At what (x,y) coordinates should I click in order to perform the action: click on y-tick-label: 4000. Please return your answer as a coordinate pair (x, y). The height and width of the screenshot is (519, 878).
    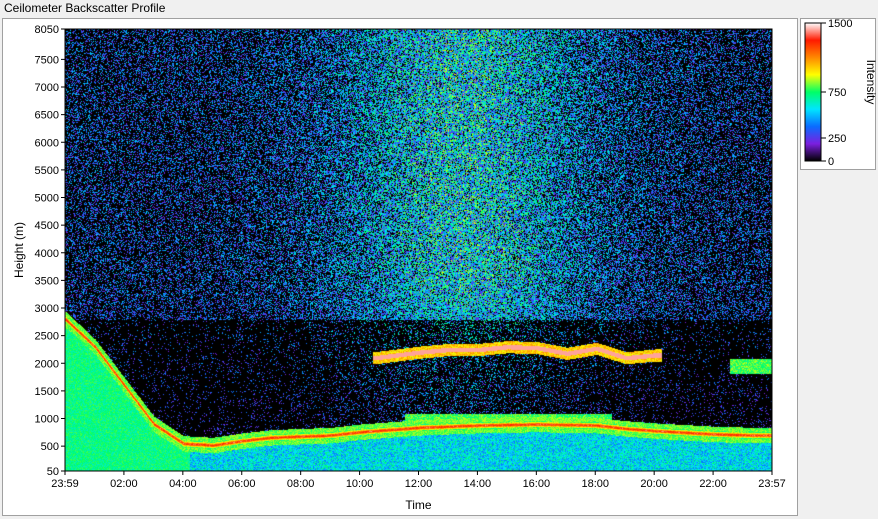
    Looking at the image, I should click on (47, 254).